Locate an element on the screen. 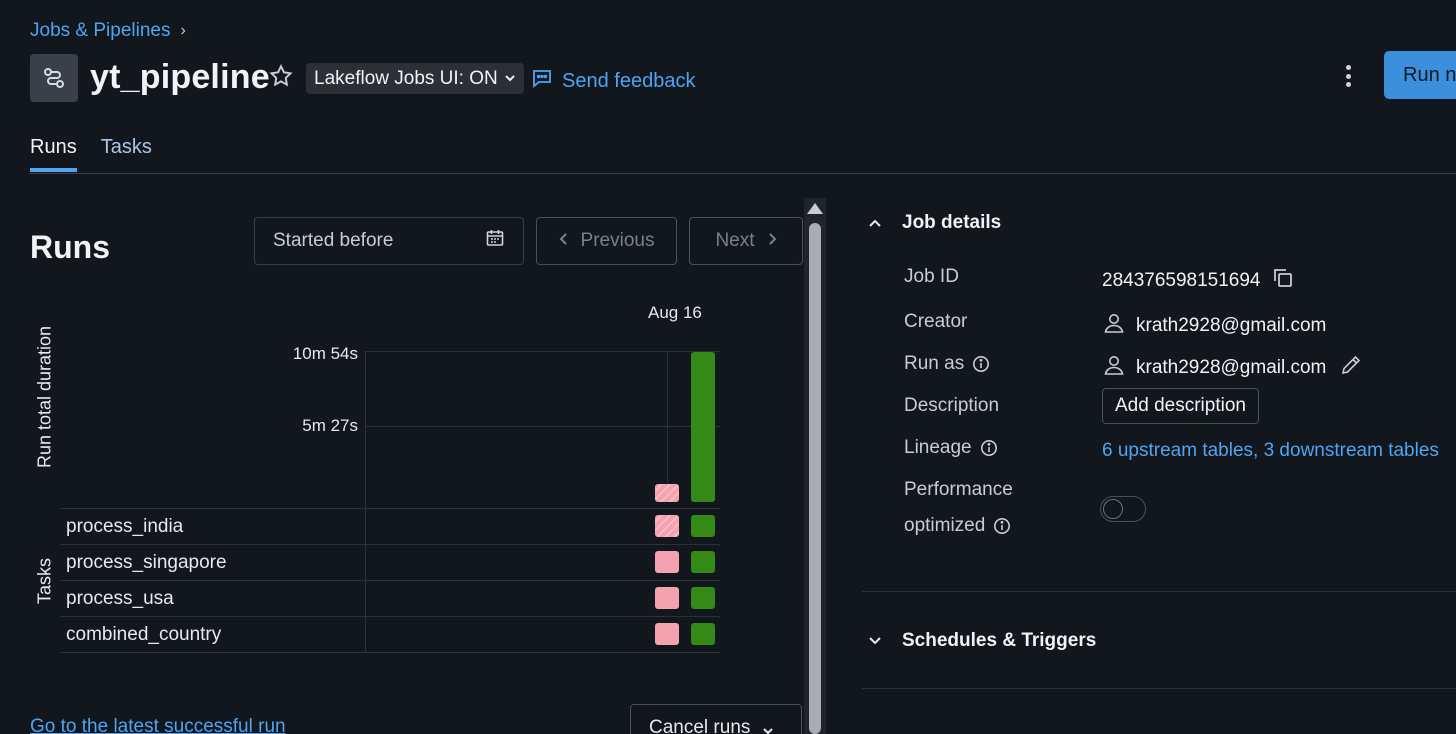 This screenshot has height=734, width=1456. scroll-up-arrow-icon is located at coordinates (815, 208).